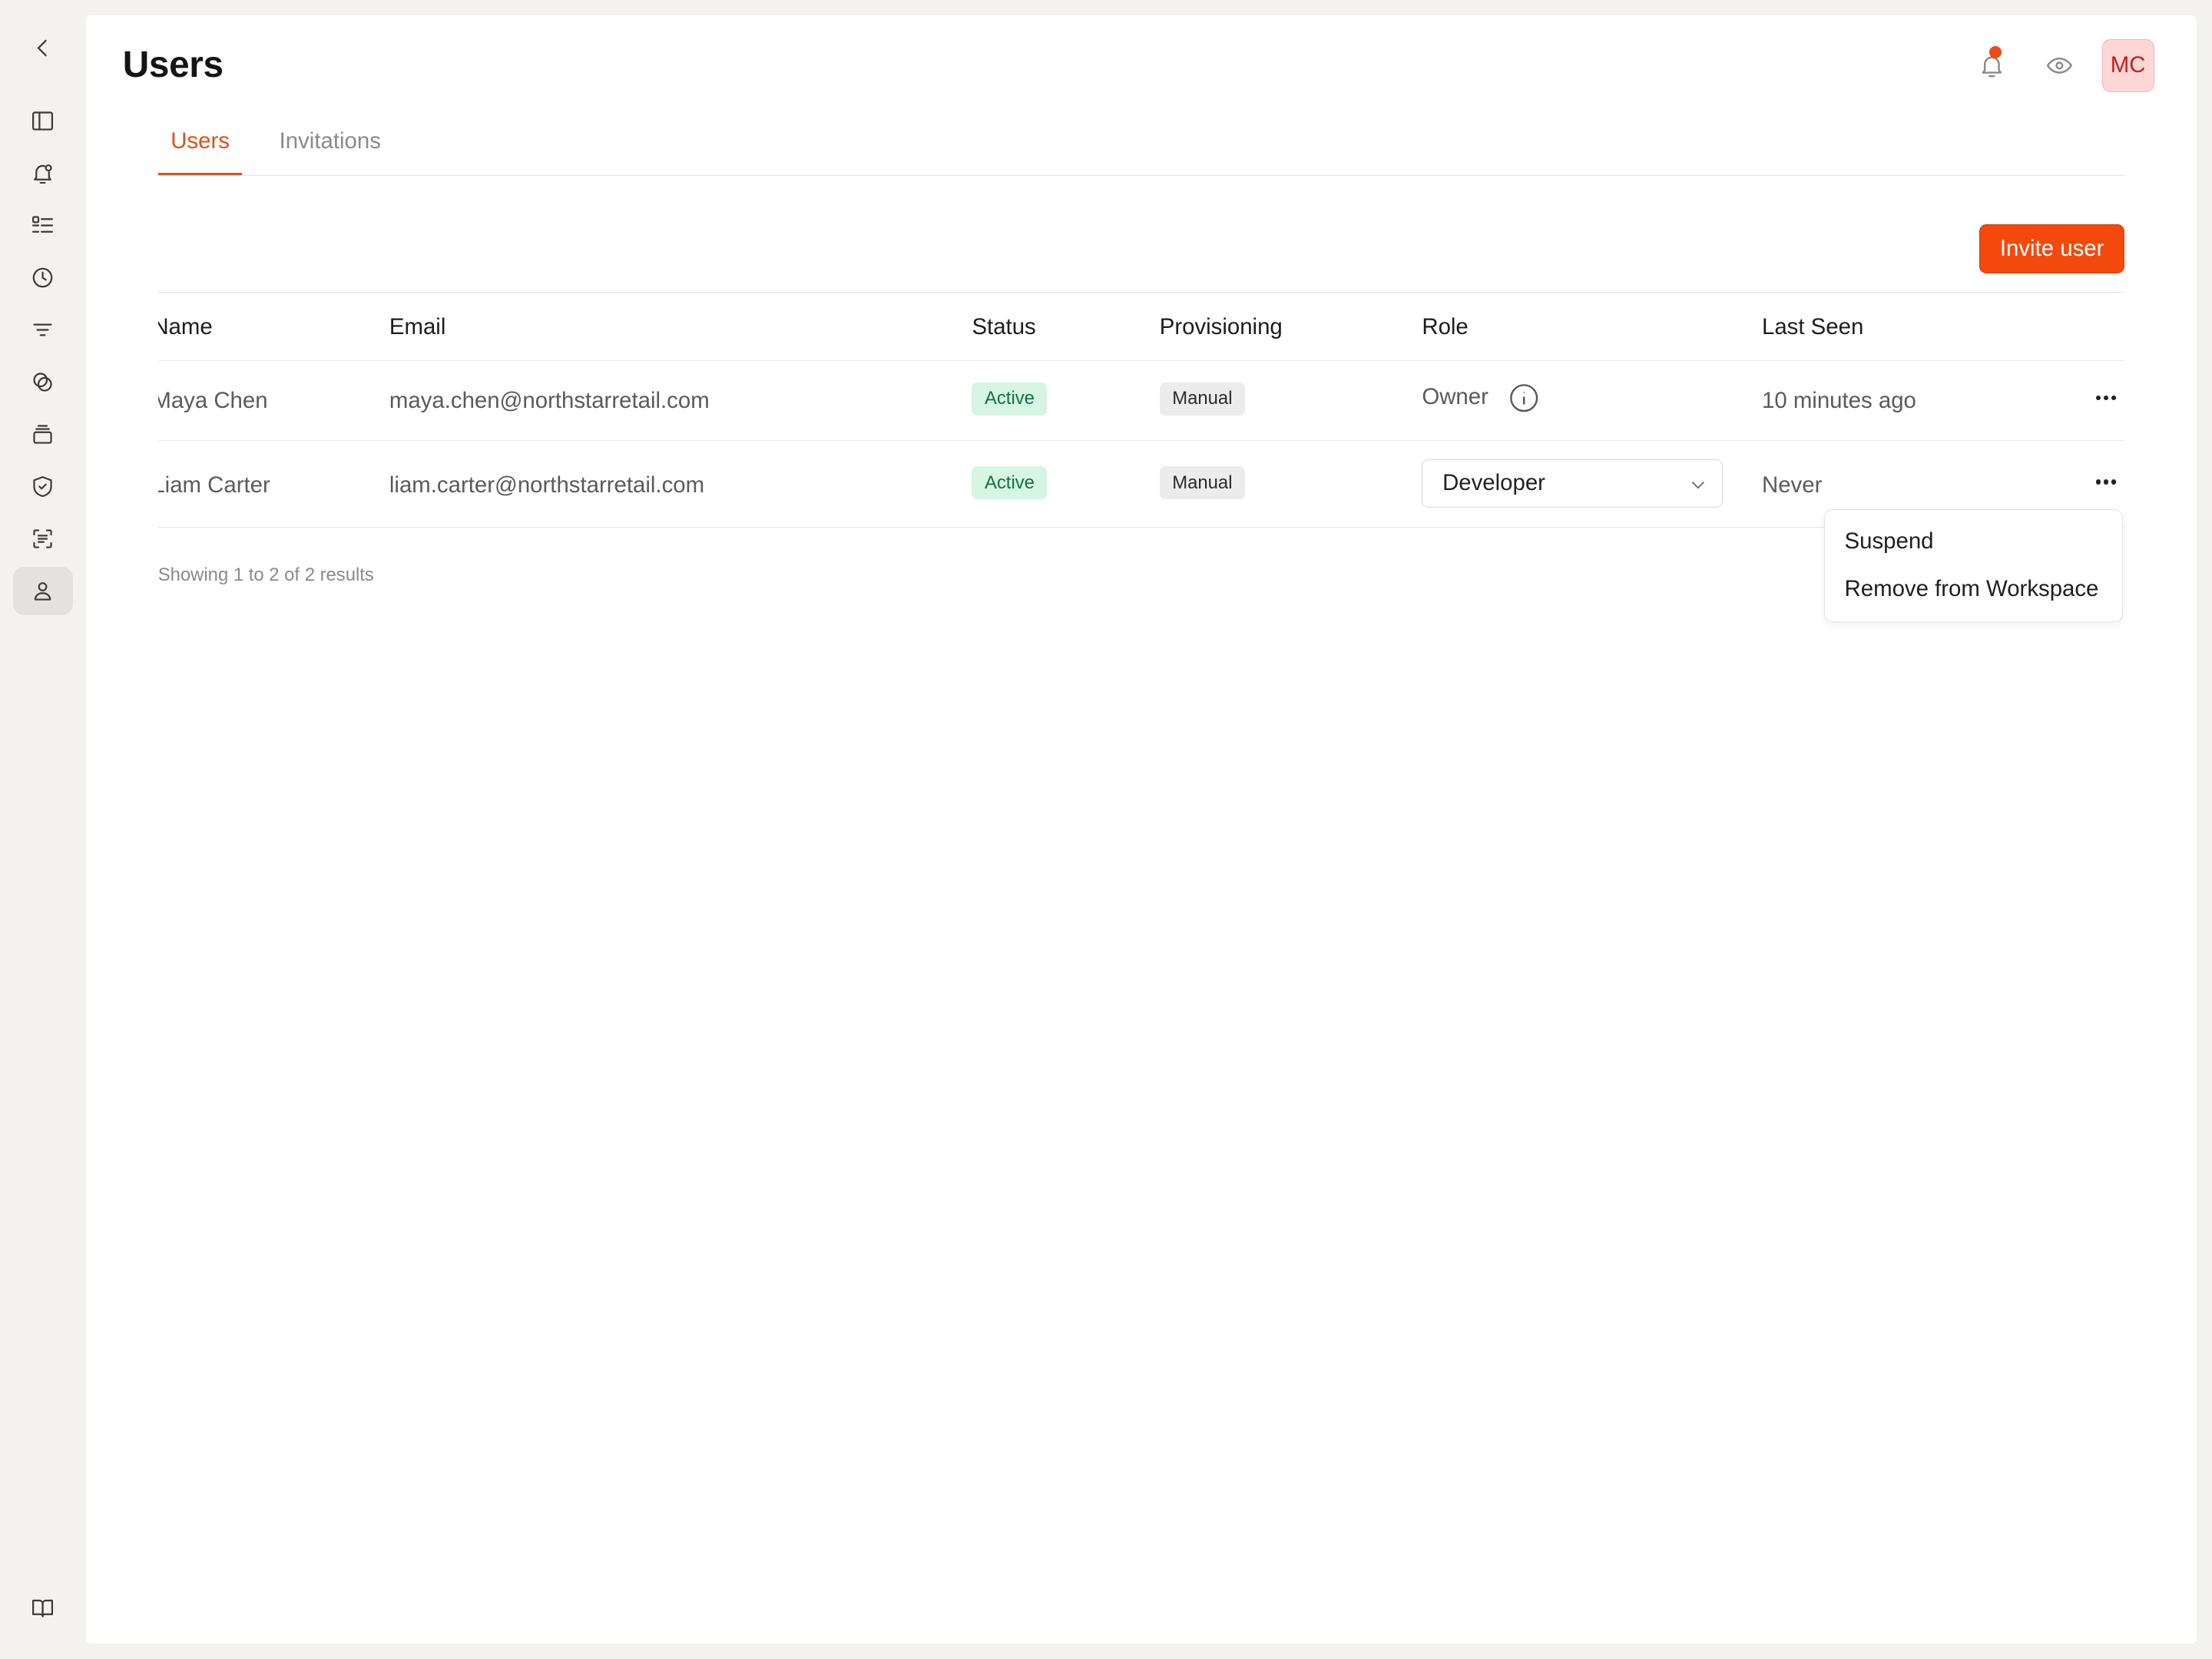  I want to click on sidebar-item-archive, so click(43, 434).